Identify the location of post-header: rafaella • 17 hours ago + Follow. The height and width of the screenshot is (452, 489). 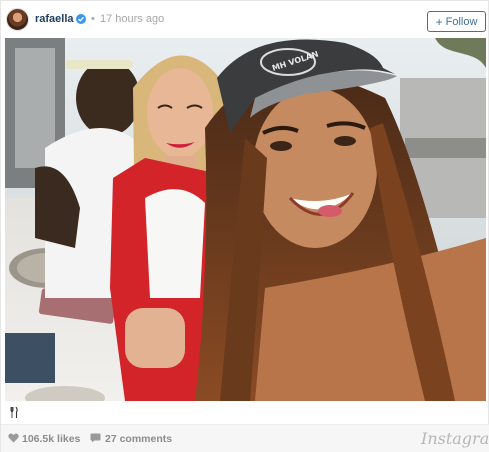
(245, 20).